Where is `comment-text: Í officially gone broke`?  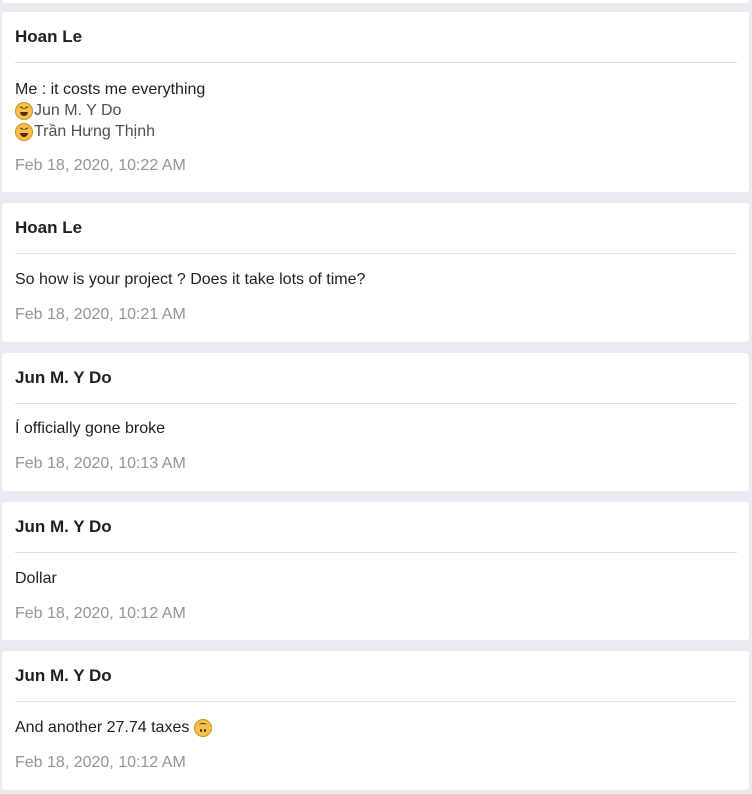 comment-text: Í officially gone broke is located at coordinates (90, 428).